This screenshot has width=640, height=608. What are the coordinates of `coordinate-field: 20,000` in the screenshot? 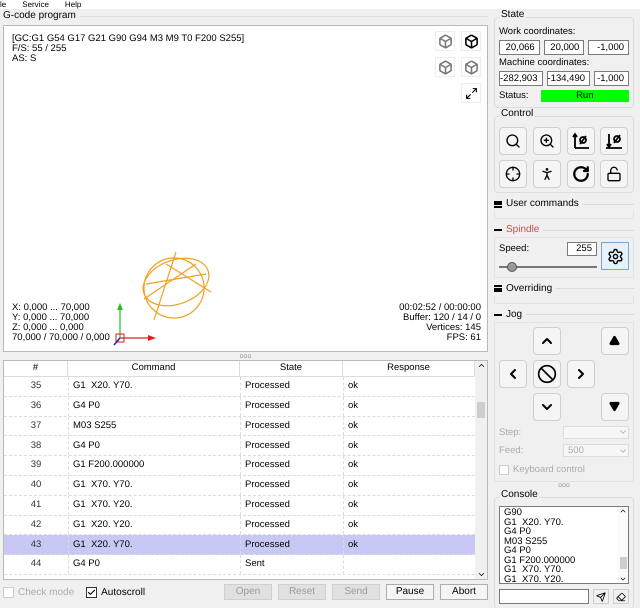 It's located at (564, 47).